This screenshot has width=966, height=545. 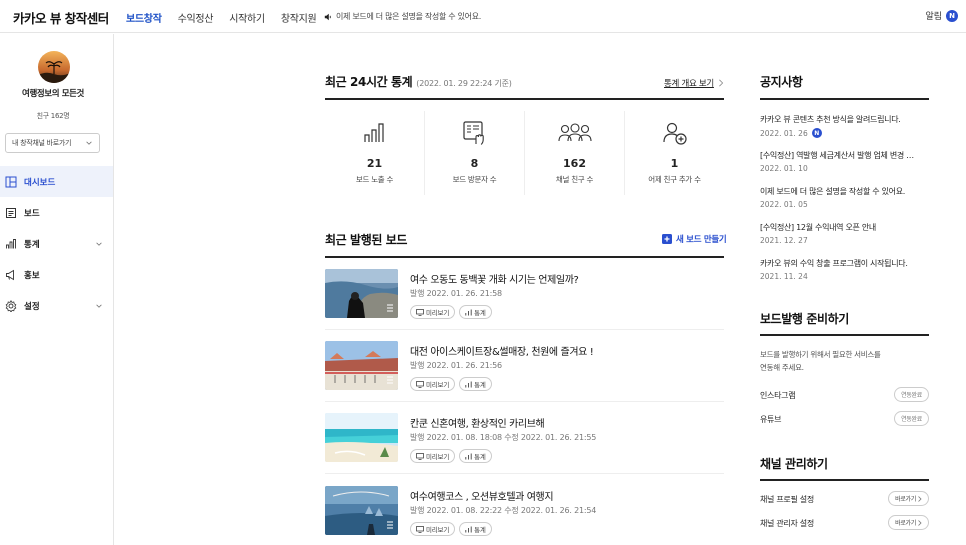 What do you see at coordinates (694, 83) in the screenshot?
I see `stats-overview-link: 통계 개요 보기` at bounding box center [694, 83].